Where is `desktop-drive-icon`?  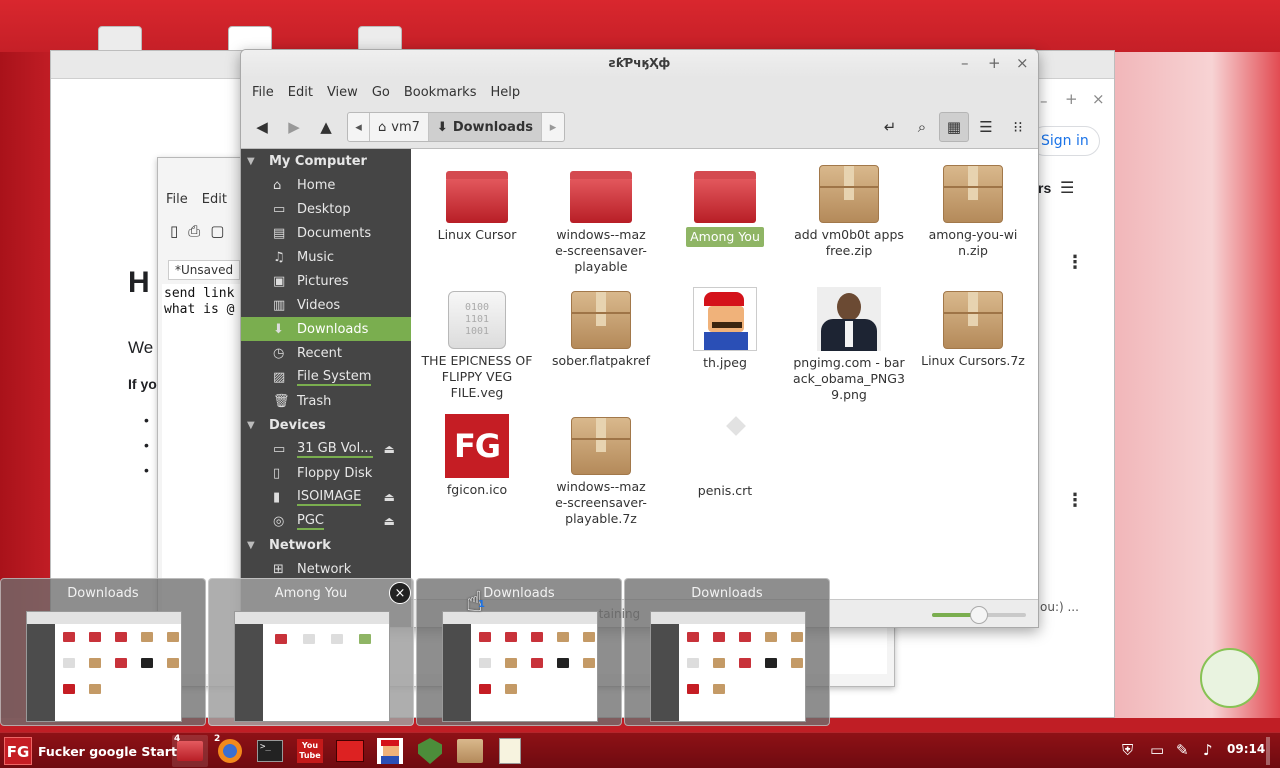
desktop-drive-icon is located at coordinates (120, 39).